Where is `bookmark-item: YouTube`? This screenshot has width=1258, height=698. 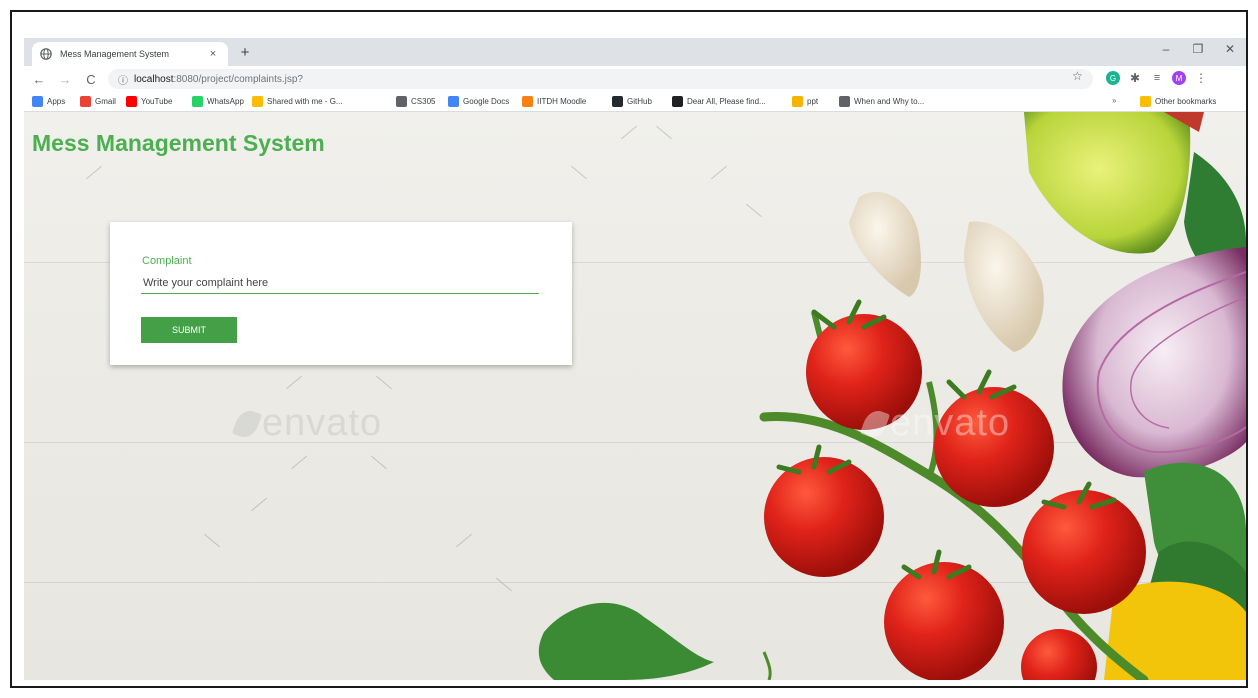
bookmark-item: YouTube is located at coordinates (149, 101).